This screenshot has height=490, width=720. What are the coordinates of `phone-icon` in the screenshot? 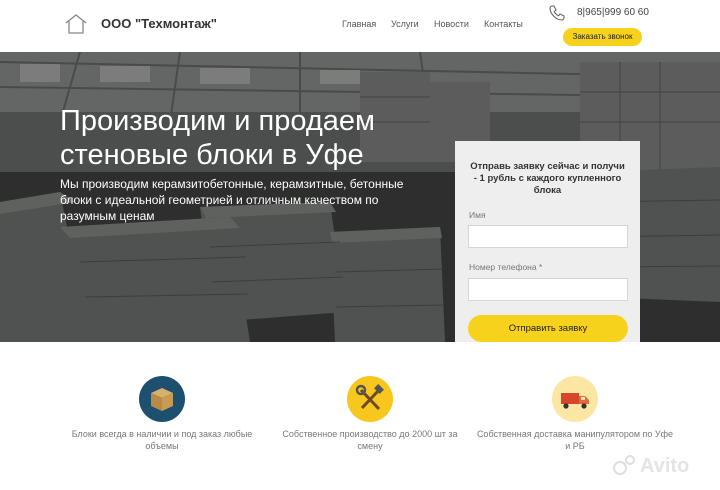 It's located at (557, 13).